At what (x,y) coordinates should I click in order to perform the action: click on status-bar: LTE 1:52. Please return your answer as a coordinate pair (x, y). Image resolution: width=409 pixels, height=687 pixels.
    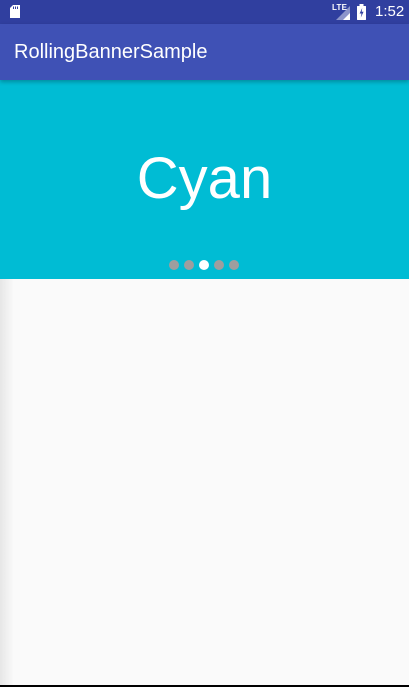
    Looking at the image, I should click on (204, 12).